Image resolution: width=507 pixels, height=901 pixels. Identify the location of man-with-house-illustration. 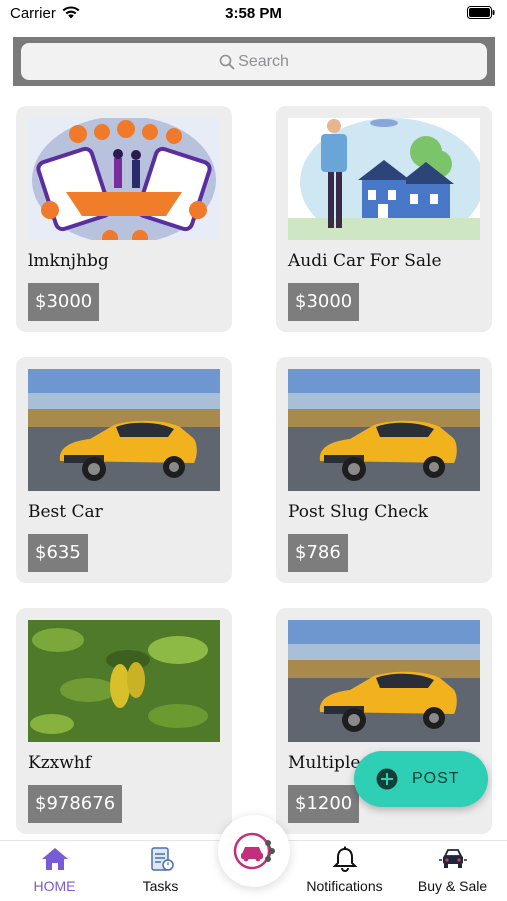
(384, 179).